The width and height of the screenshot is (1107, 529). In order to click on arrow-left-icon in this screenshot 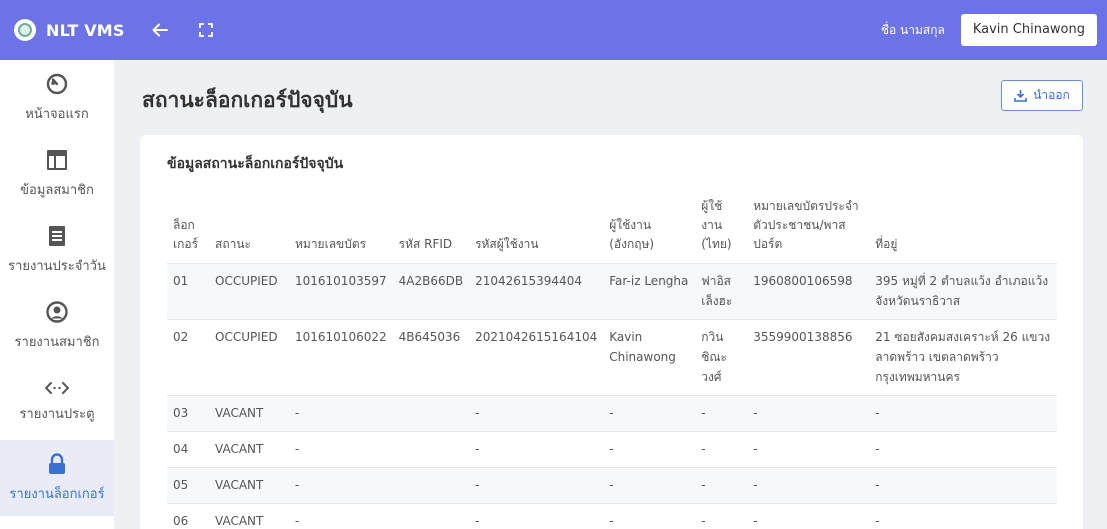, I will do `click(160, 30)`.